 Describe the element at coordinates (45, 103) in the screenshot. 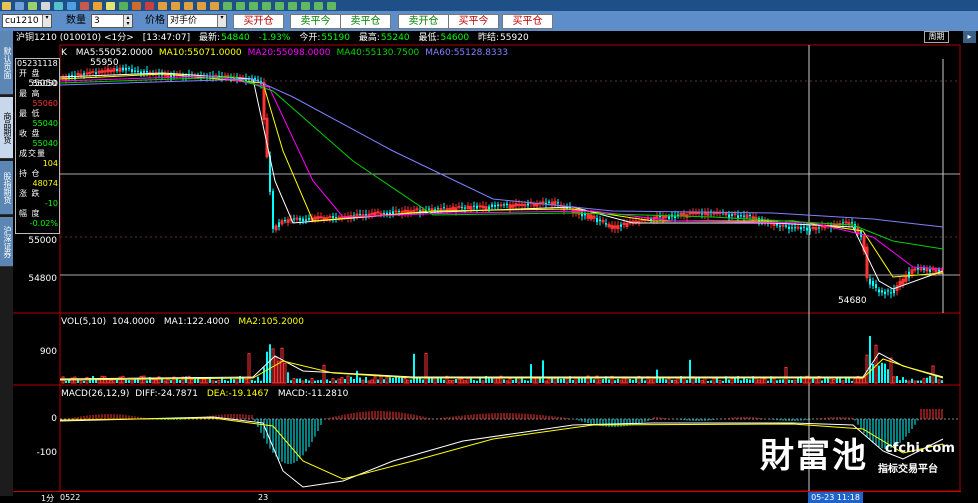

I see `quote-value: 55060` at that location.